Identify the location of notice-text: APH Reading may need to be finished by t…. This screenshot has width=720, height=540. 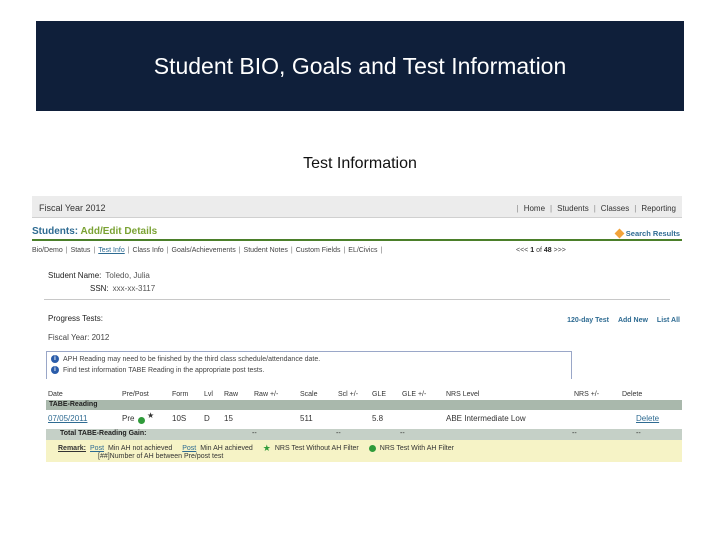
(192, 359).